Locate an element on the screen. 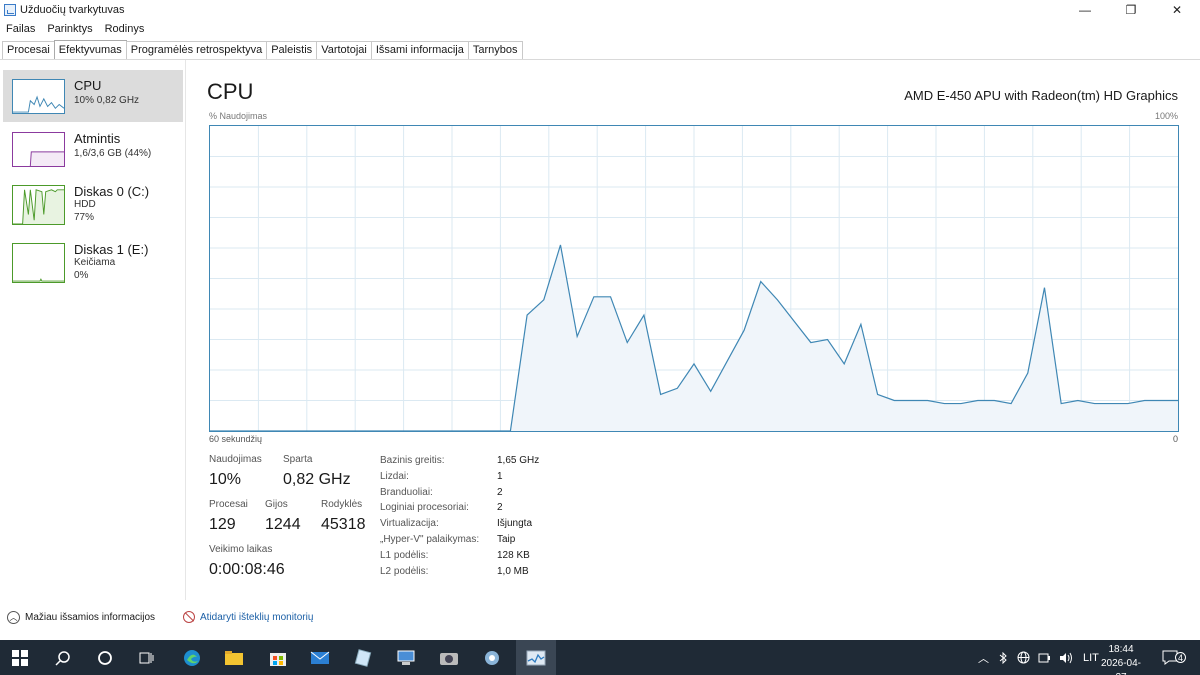 The image size is (1200, 675). menu-bar: Failas Parinktys Rodinys is located at coordinates (75, 29).